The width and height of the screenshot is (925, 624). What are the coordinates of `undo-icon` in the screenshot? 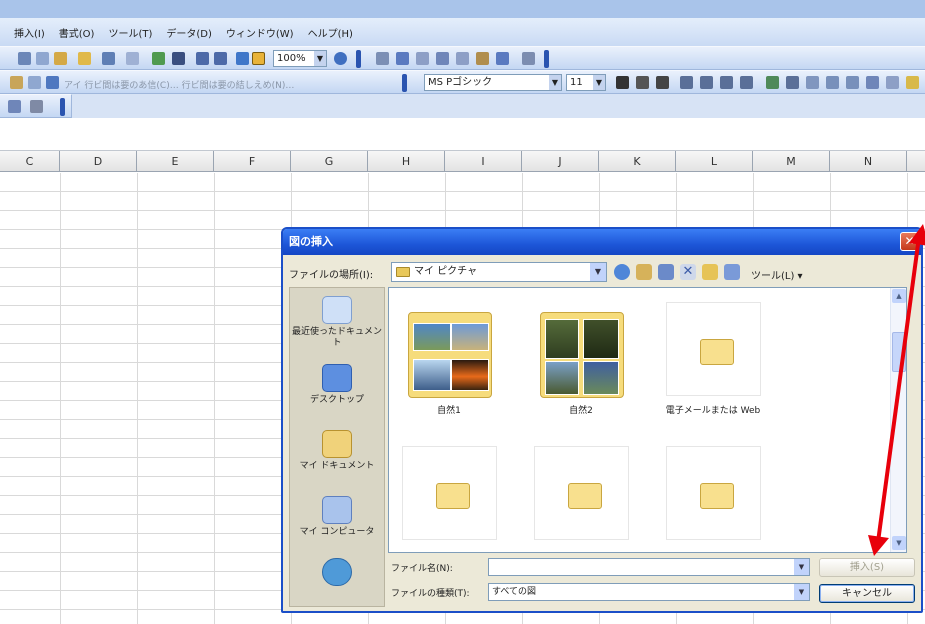 It's located at (108, 58).